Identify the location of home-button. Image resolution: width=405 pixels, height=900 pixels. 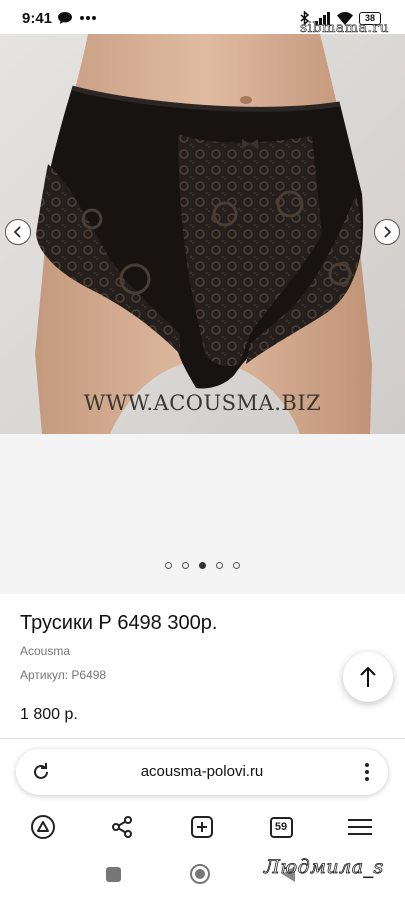
(200, 874).